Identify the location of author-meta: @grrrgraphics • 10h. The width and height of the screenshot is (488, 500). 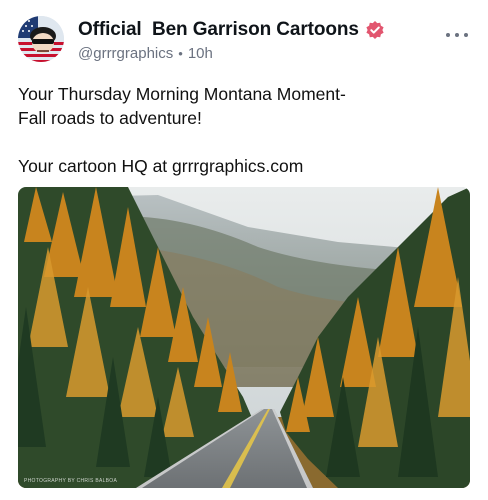
(145, 53).